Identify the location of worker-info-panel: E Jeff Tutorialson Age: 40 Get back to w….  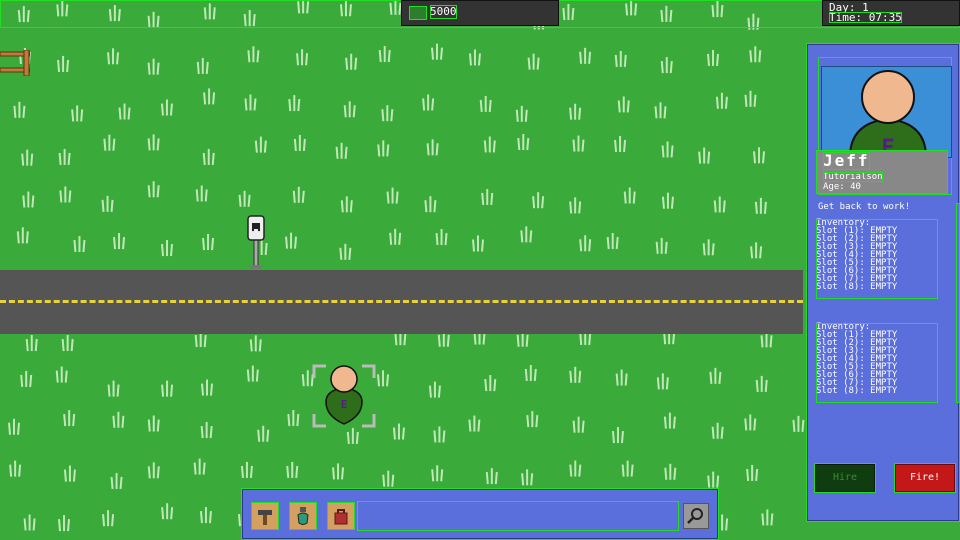
(883, 282).